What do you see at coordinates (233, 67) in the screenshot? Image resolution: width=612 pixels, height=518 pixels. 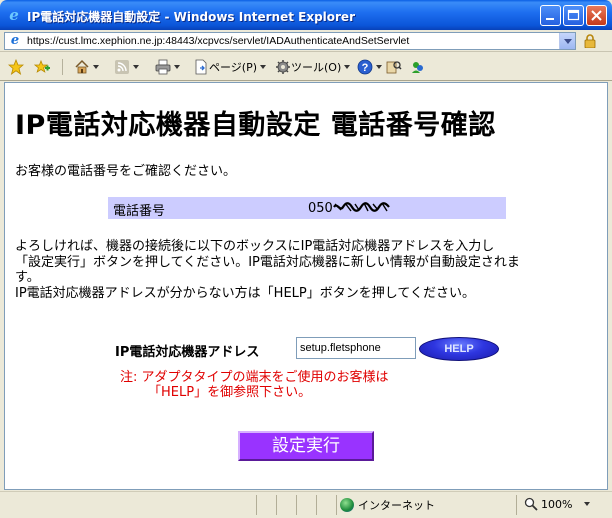 I see `page-menu-label: ページ(P)` at bounding box center [233, 67].